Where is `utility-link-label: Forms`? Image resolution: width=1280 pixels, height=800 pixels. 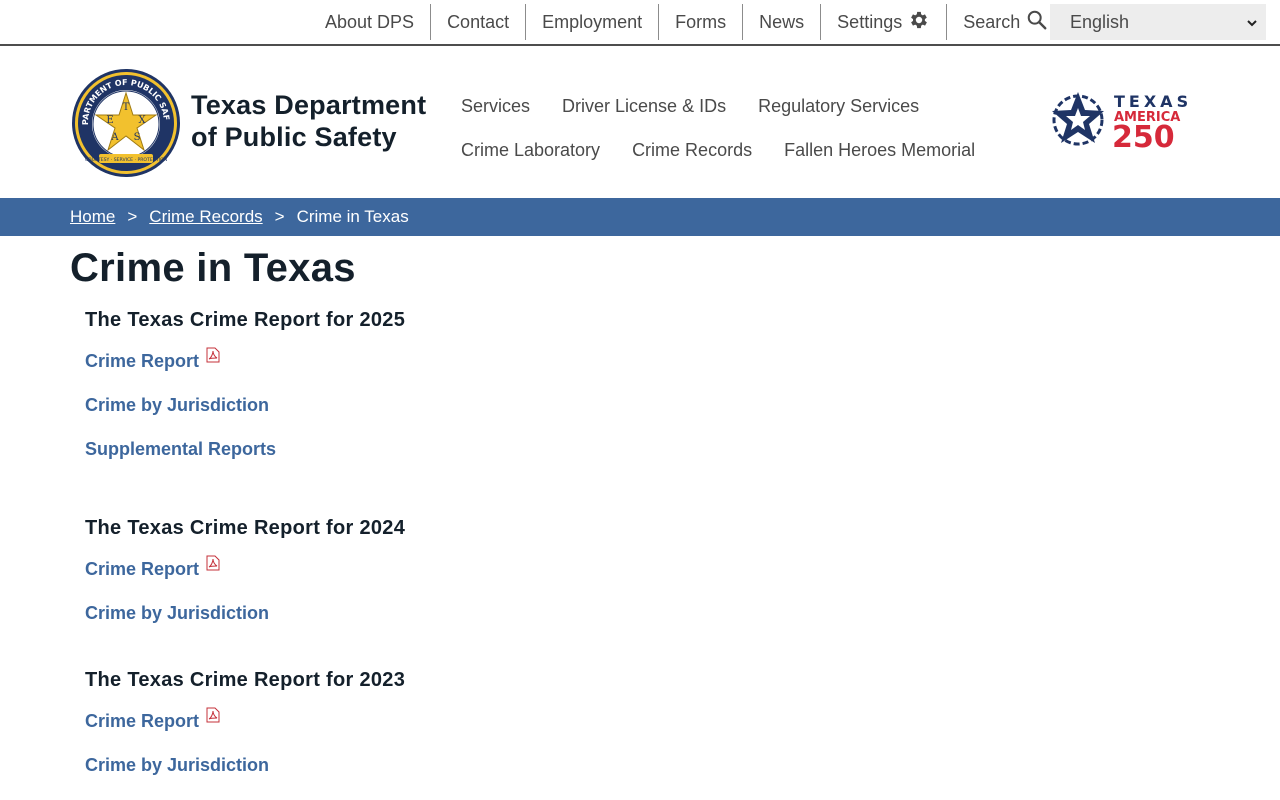
utility-link-label: Forms is located at coordinates (701, 21).